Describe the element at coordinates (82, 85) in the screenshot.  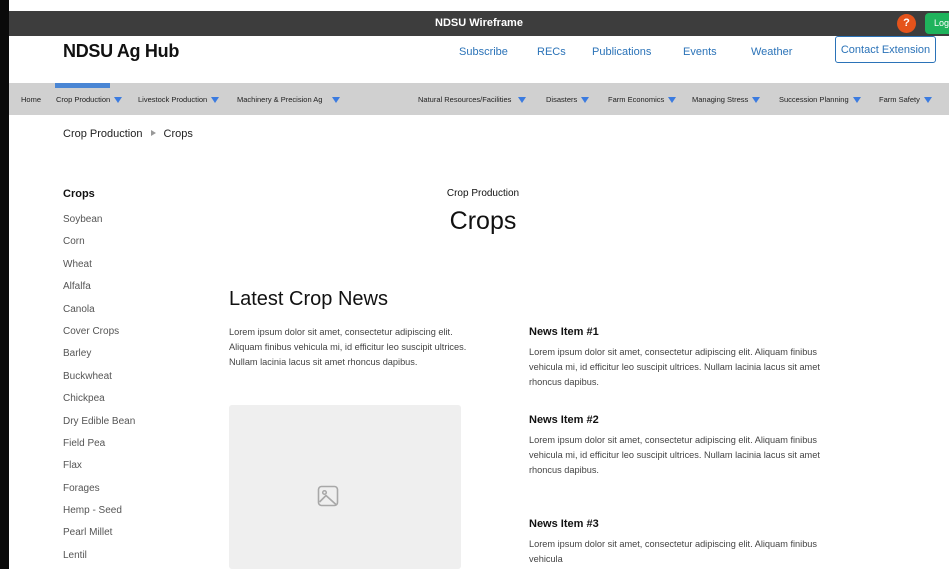
I see `active-section-indicator` at that location.